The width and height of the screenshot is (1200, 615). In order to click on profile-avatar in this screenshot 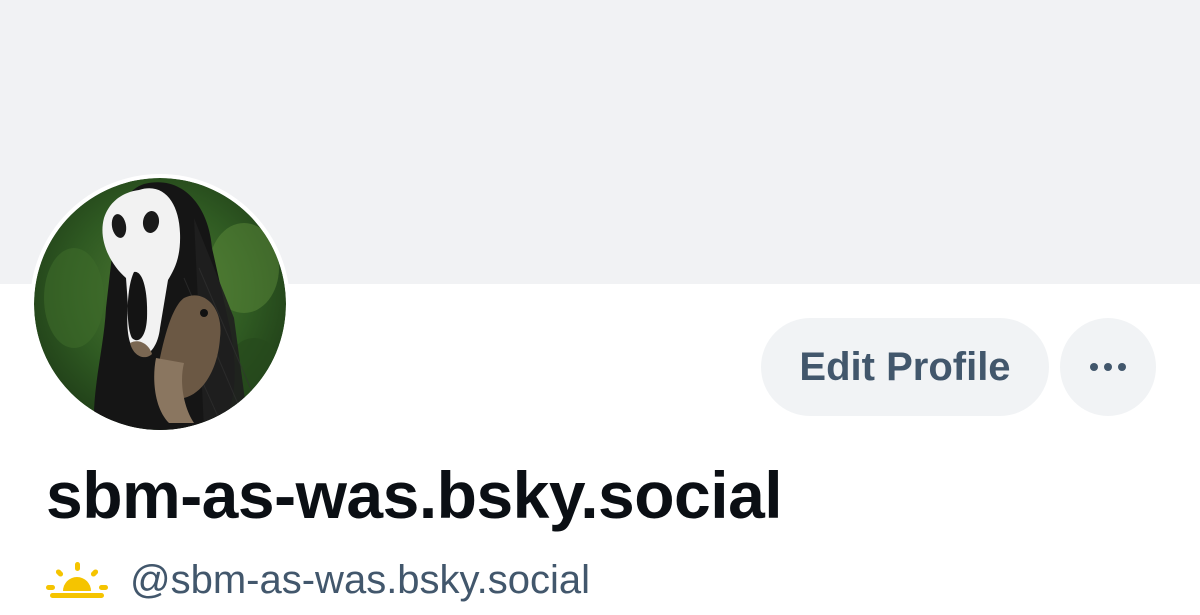, I will do `click(160, 304)`.